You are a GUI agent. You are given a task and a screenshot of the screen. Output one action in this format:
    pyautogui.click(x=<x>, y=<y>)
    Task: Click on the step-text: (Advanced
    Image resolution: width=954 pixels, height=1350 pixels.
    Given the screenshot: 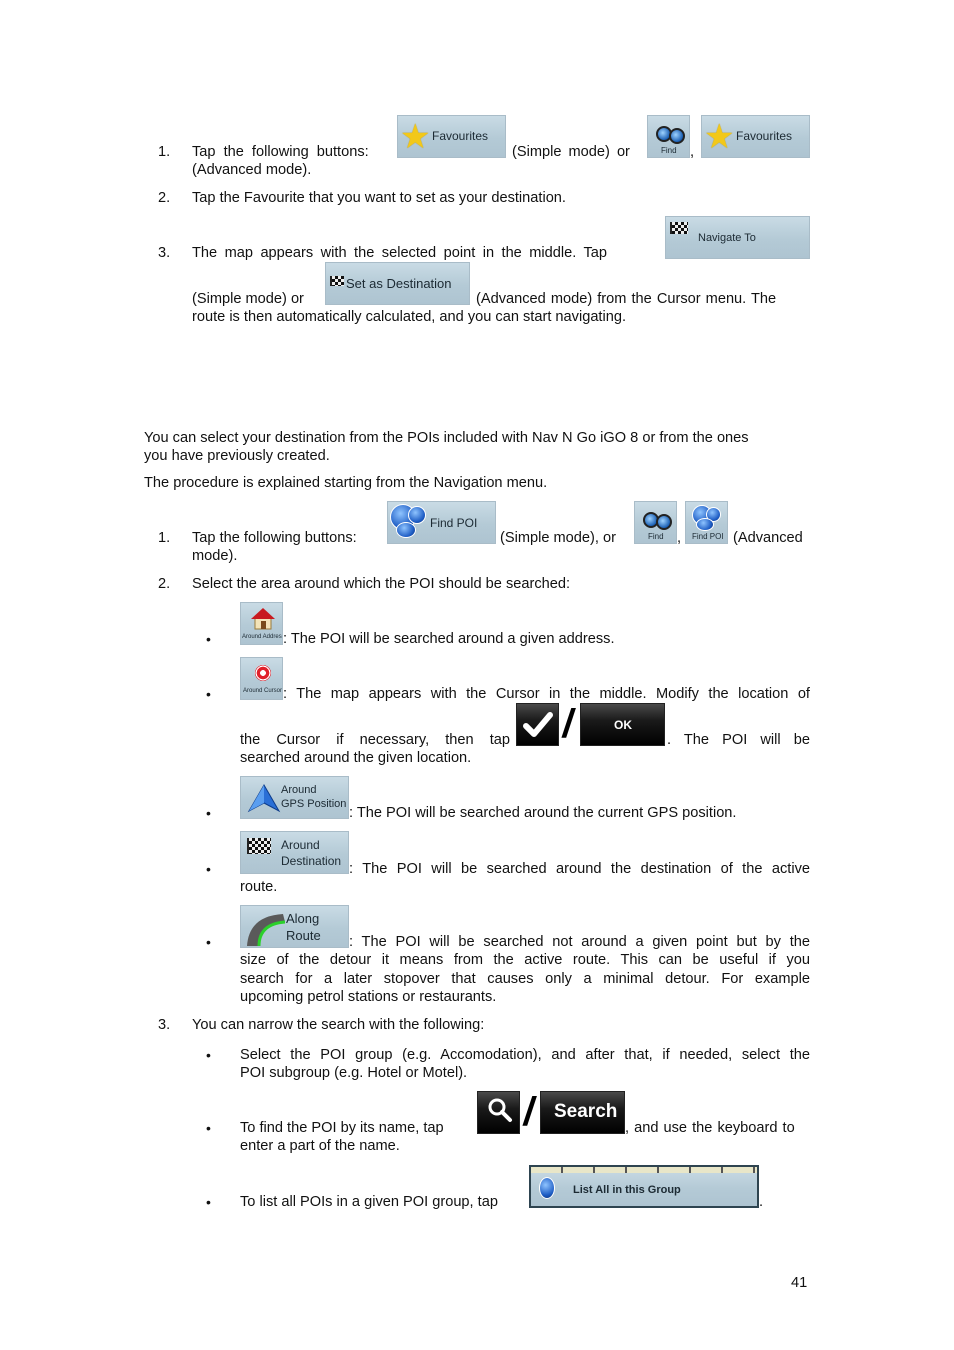 What is the action you would take?
    pyautogui.click(x=768, y=538)
    